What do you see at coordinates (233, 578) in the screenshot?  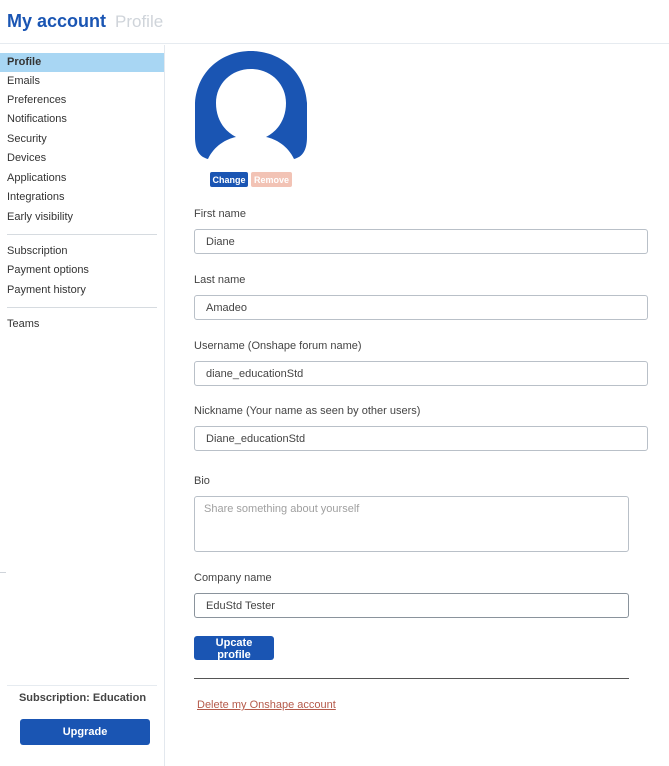 I see `company-name-label: Company name` at bounding box center [233, 578].